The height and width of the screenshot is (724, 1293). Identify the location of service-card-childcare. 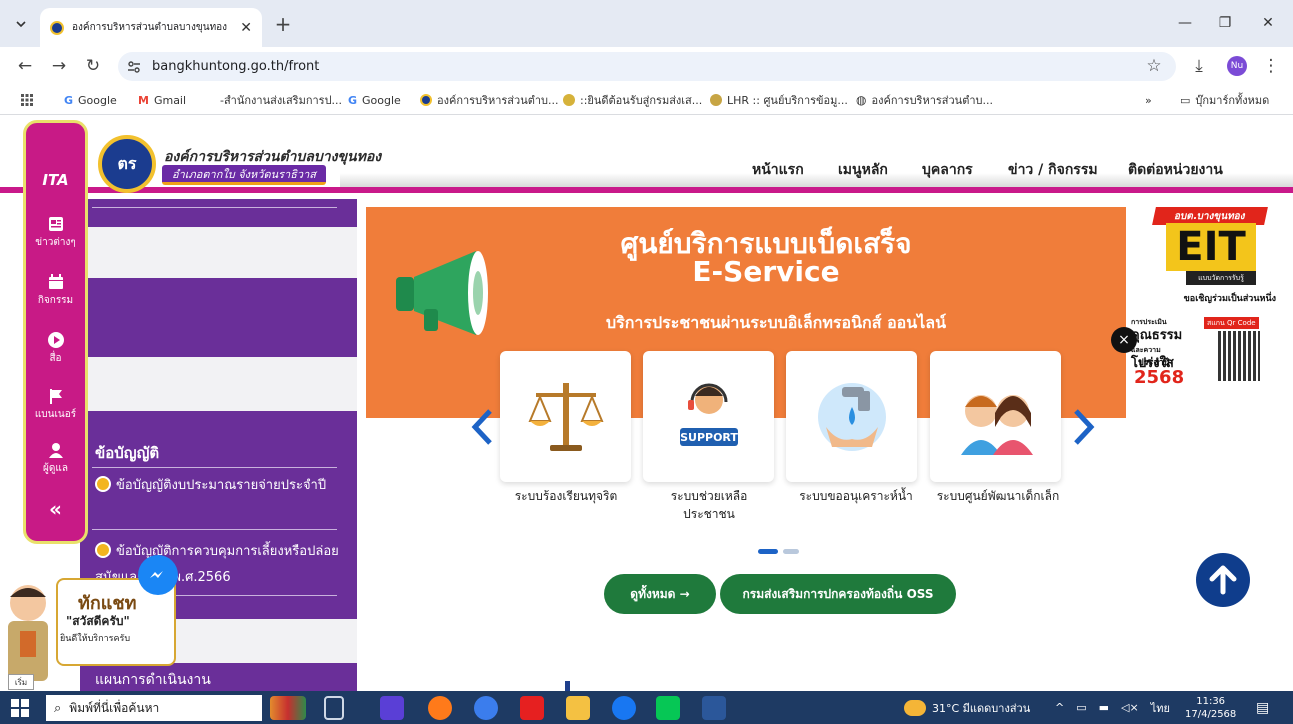
(995, 416).